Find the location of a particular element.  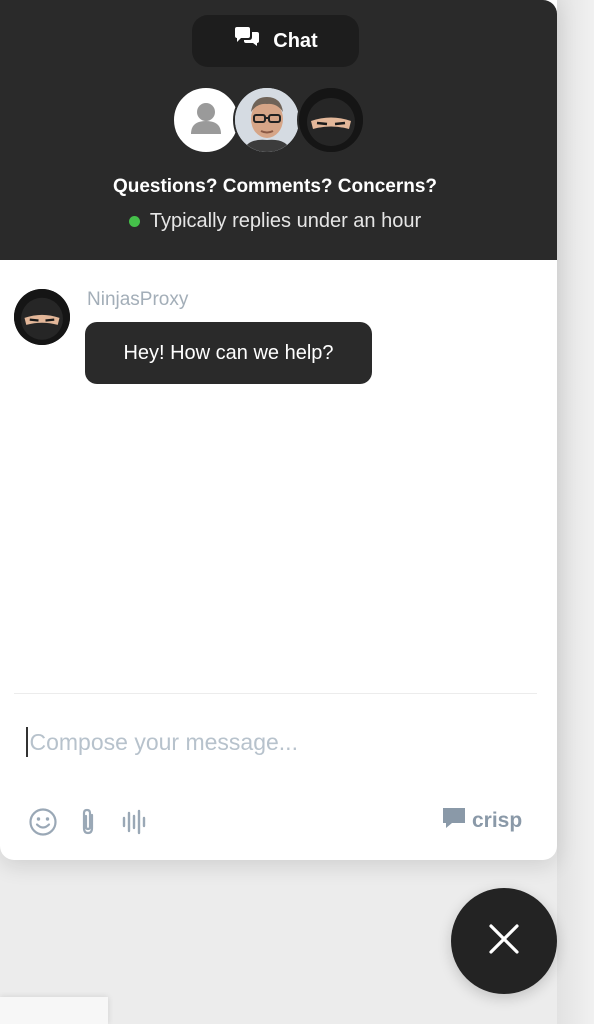

text-caret is located at coordinates (27, 742).